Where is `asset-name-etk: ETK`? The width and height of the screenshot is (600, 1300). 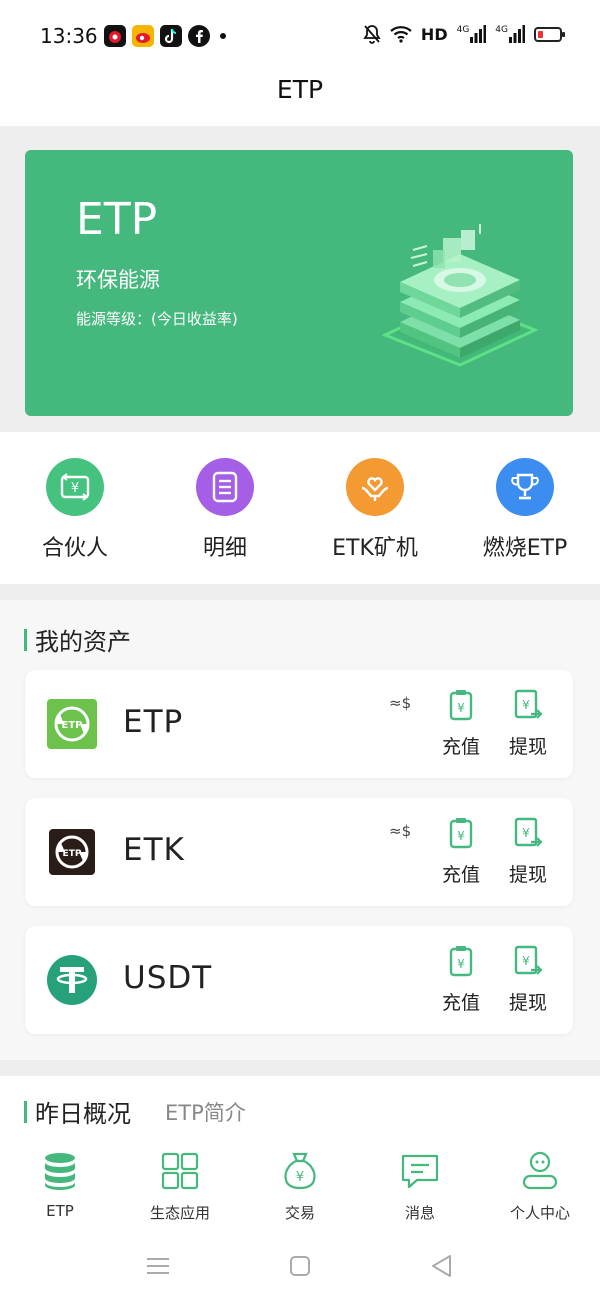 asset-name-etk: ETK is located at coordinates (154, 850).